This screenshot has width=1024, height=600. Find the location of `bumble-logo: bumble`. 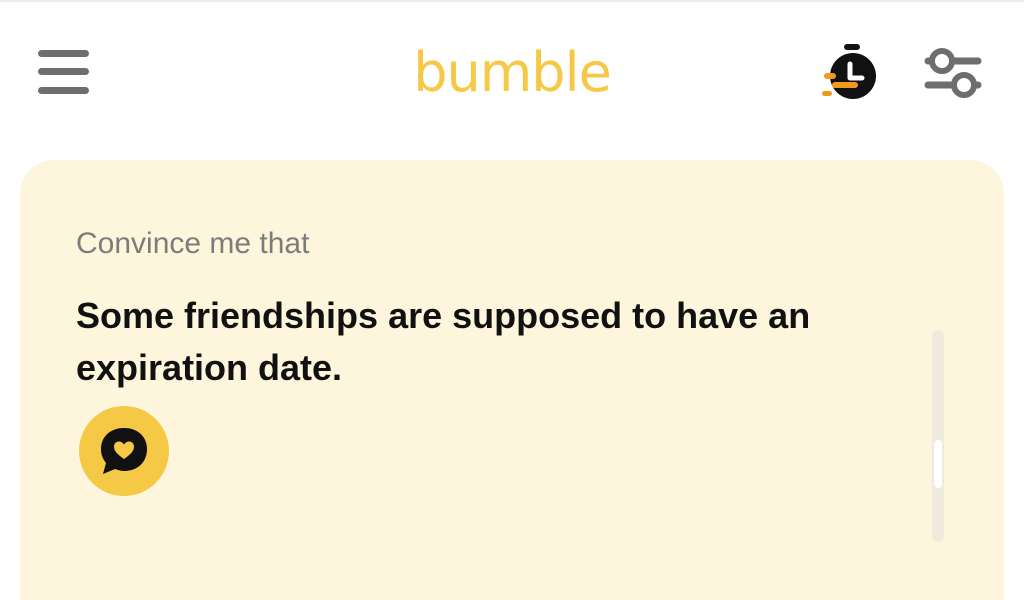

bumble-logo: bumble is located at coordinates (512, 72).